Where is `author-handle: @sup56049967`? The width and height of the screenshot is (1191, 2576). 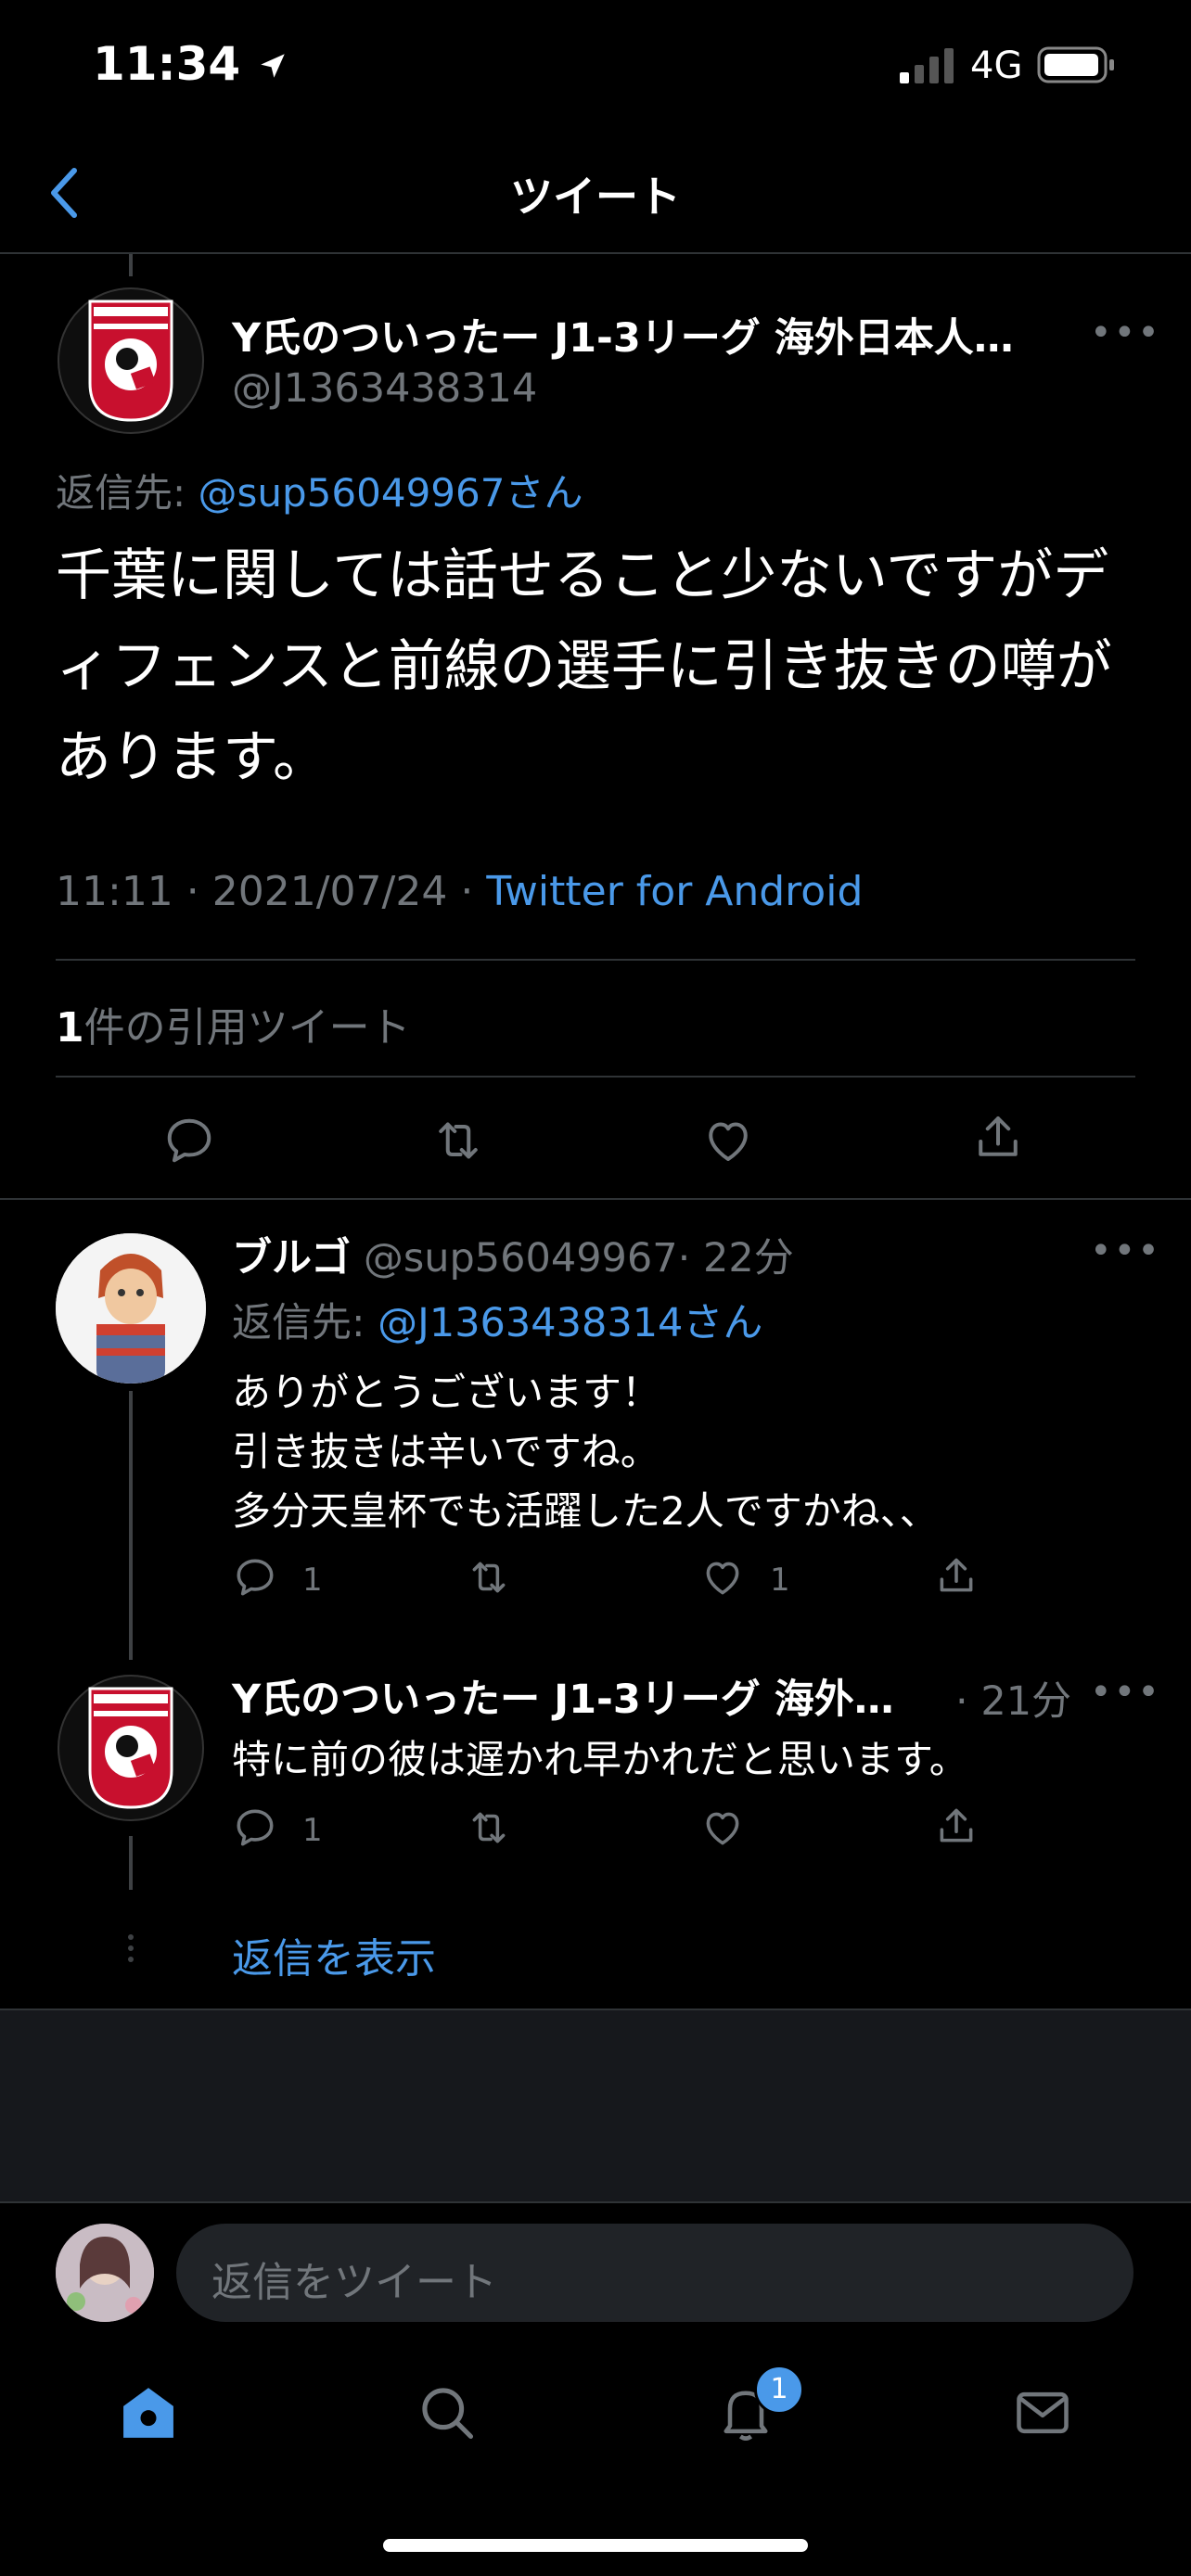 author-handle: @sup56049967 is located at coordinates (521, 1258).